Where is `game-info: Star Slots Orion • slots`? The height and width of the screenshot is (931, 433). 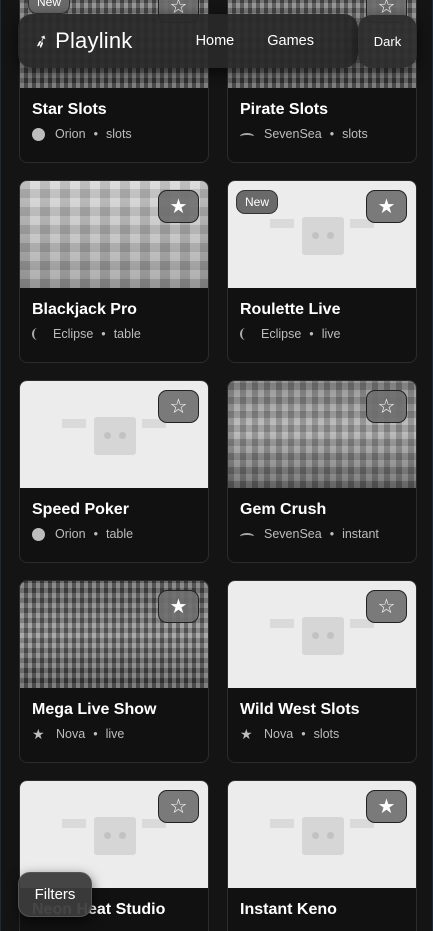
game-info: Star Slots Orion • slots is located at coordinates (114, 114).